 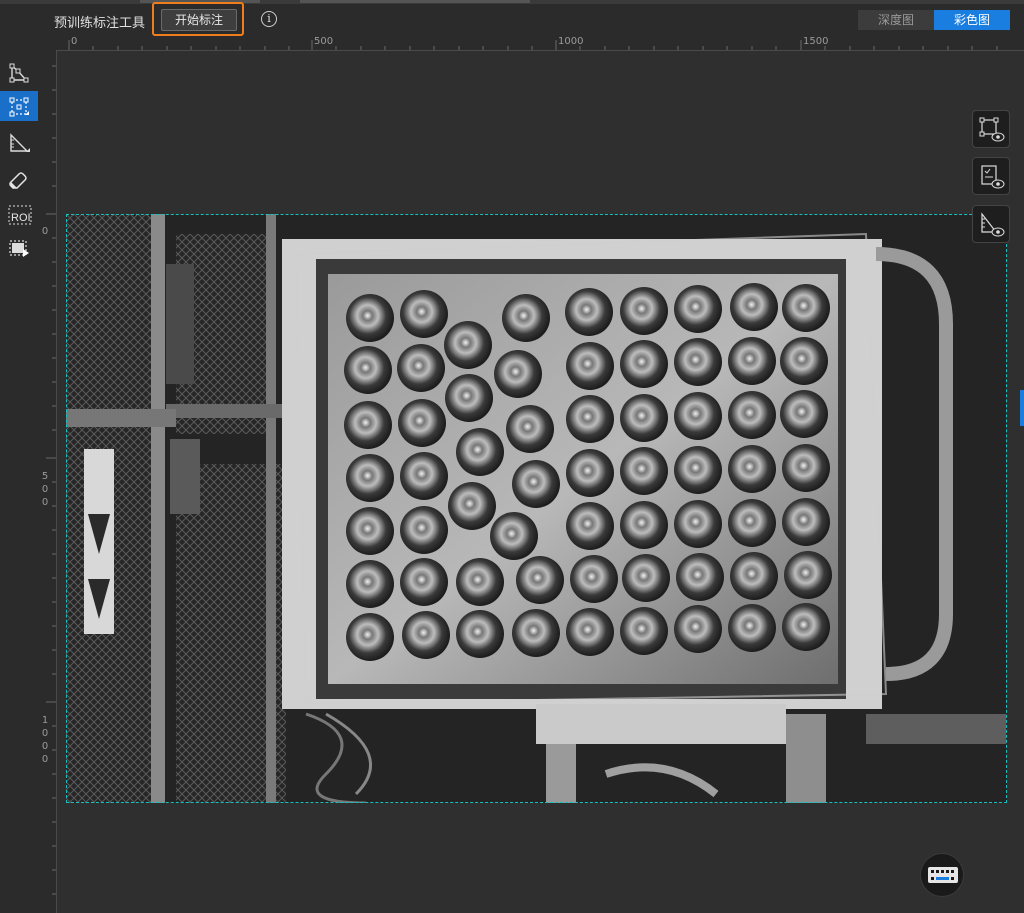 I want to click on node-edit-tool-icon, so click(x=19, y=107).